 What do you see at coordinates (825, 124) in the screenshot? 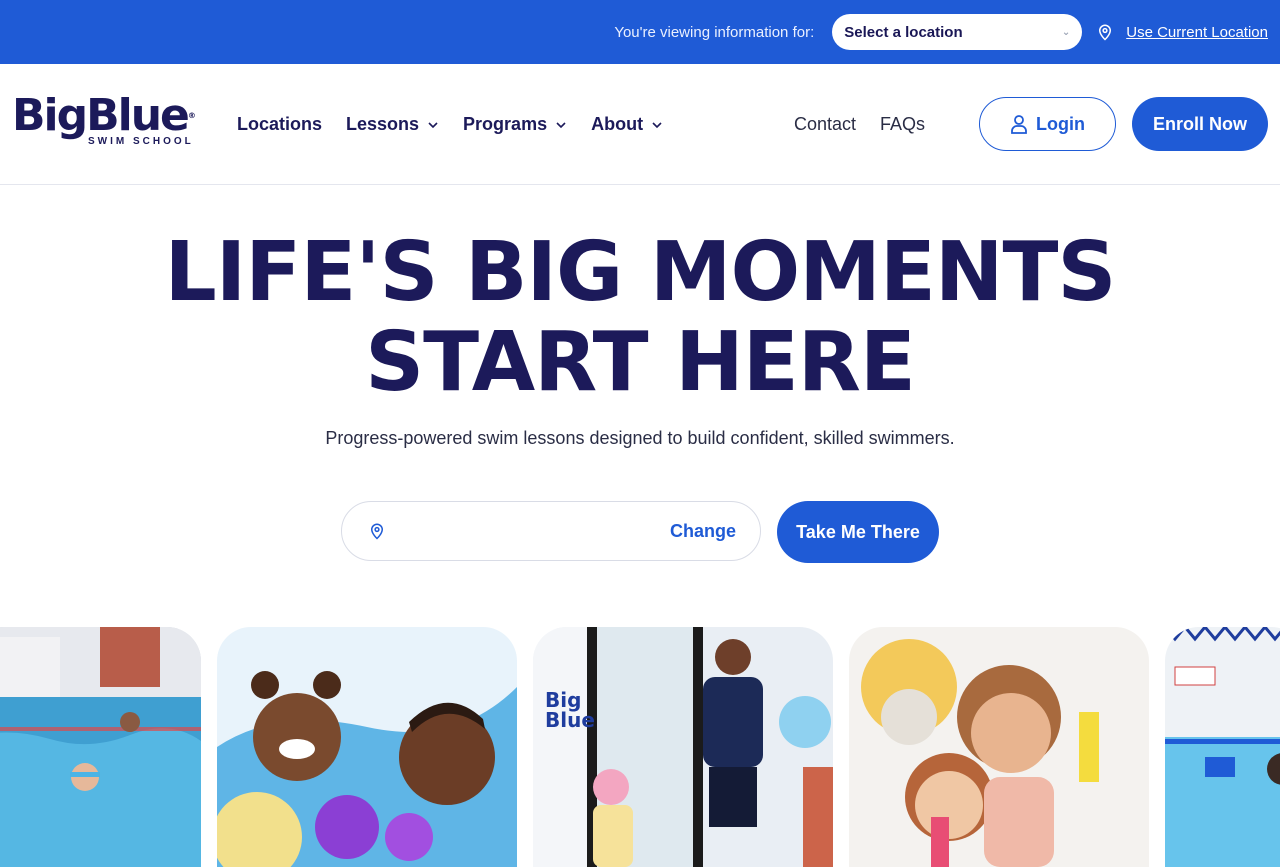
I see `nav-contact: Contact` at bounding box center [825, 124].